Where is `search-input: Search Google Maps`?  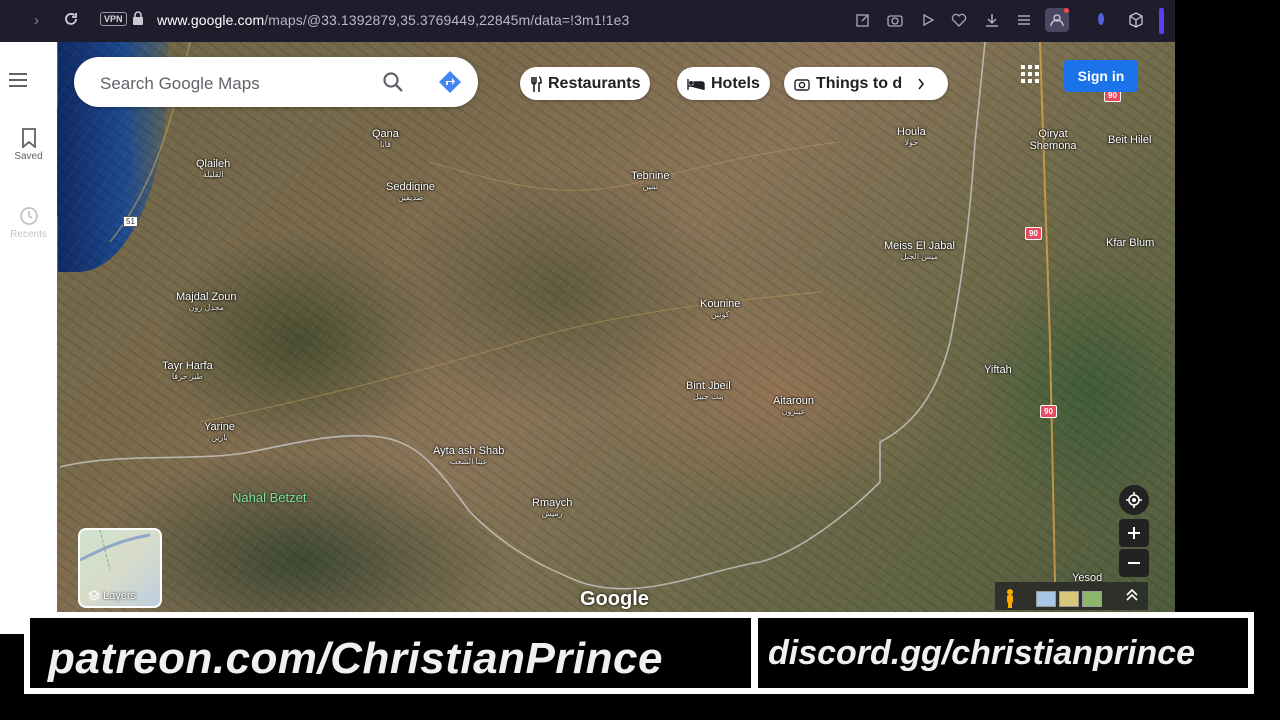
search-input: Search Google Maps is located at coordinates (180, 84).